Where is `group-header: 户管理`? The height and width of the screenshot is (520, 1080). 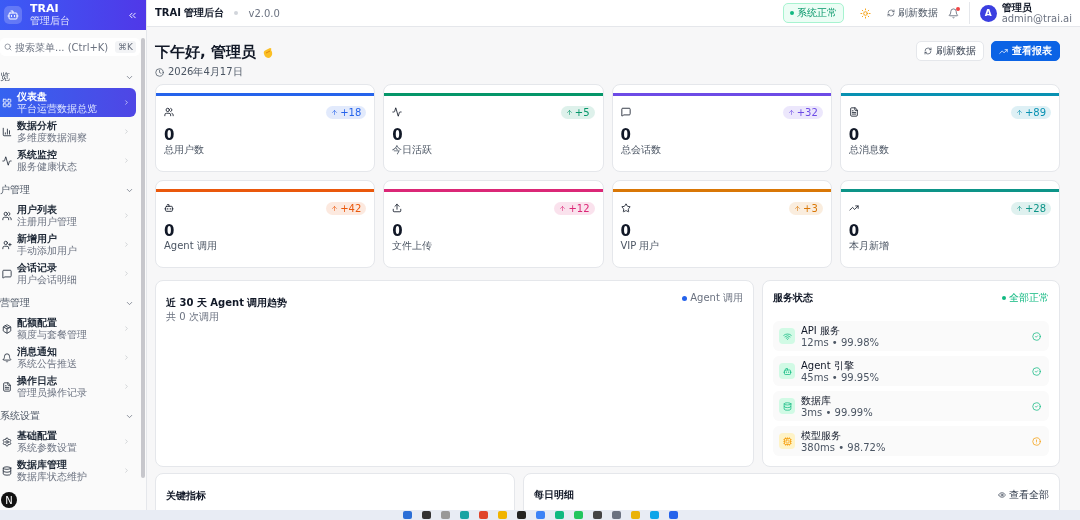
group-header: 户管理 is located at coordinates (73, 190).